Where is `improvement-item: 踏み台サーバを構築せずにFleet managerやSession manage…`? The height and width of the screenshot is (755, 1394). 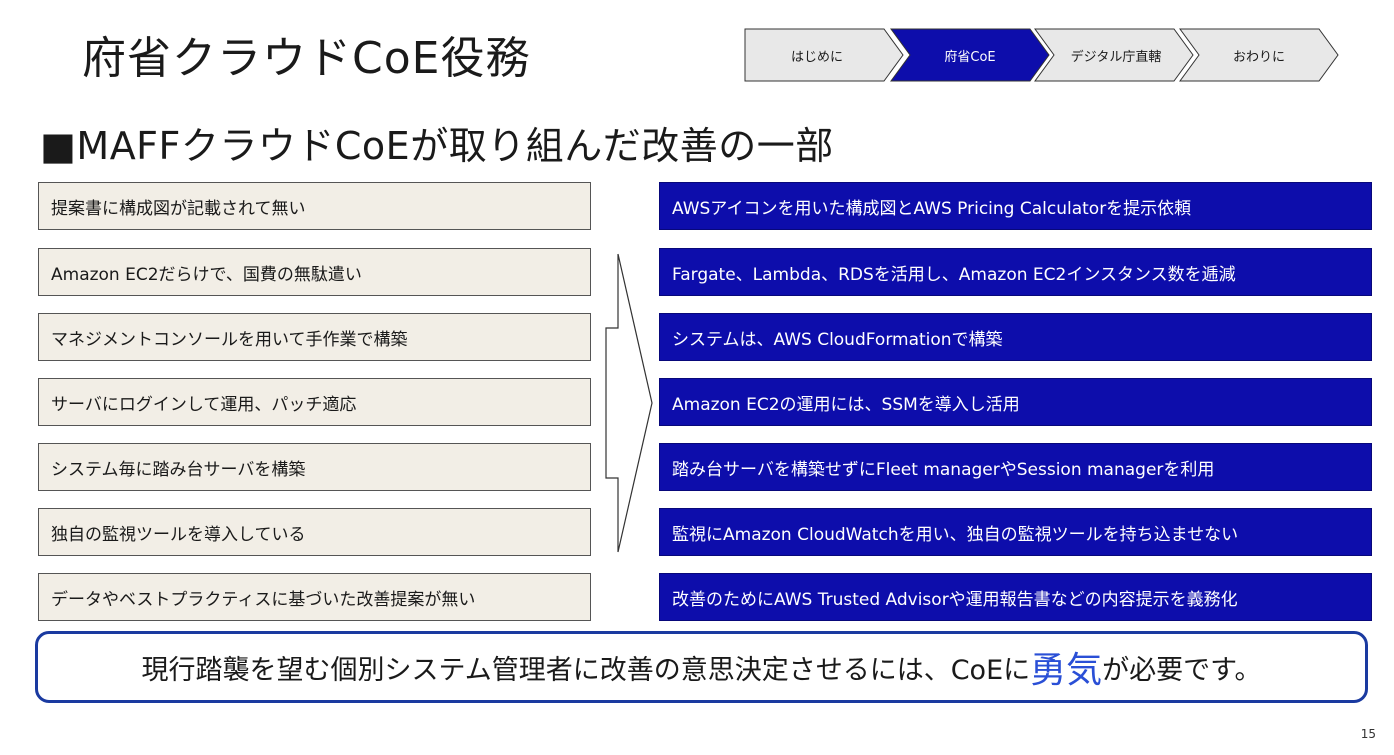 improvement-item: 踏み台サーバを構築せずにFleet managerやSession manage… is located at coordinates (1015, 467).